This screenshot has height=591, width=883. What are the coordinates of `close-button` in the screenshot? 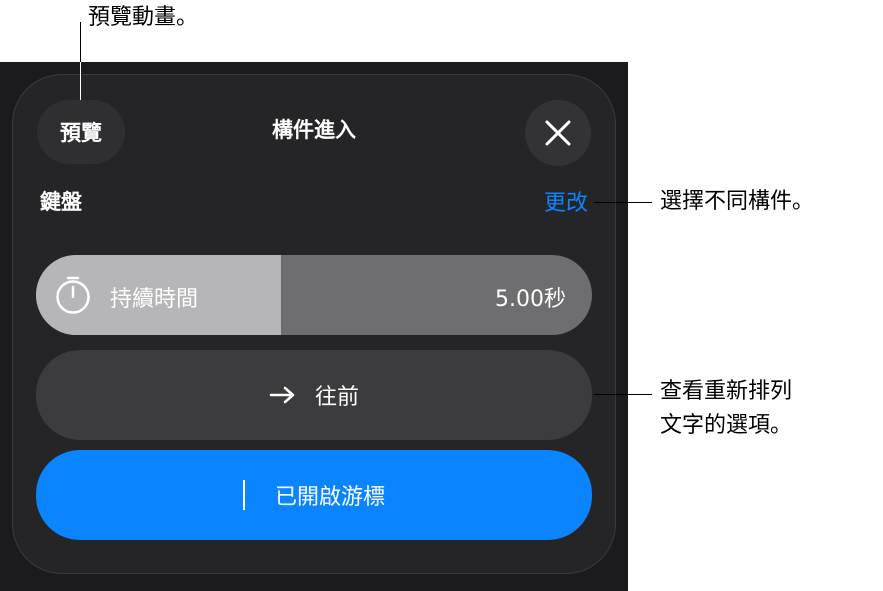 It's located at (558, 133).